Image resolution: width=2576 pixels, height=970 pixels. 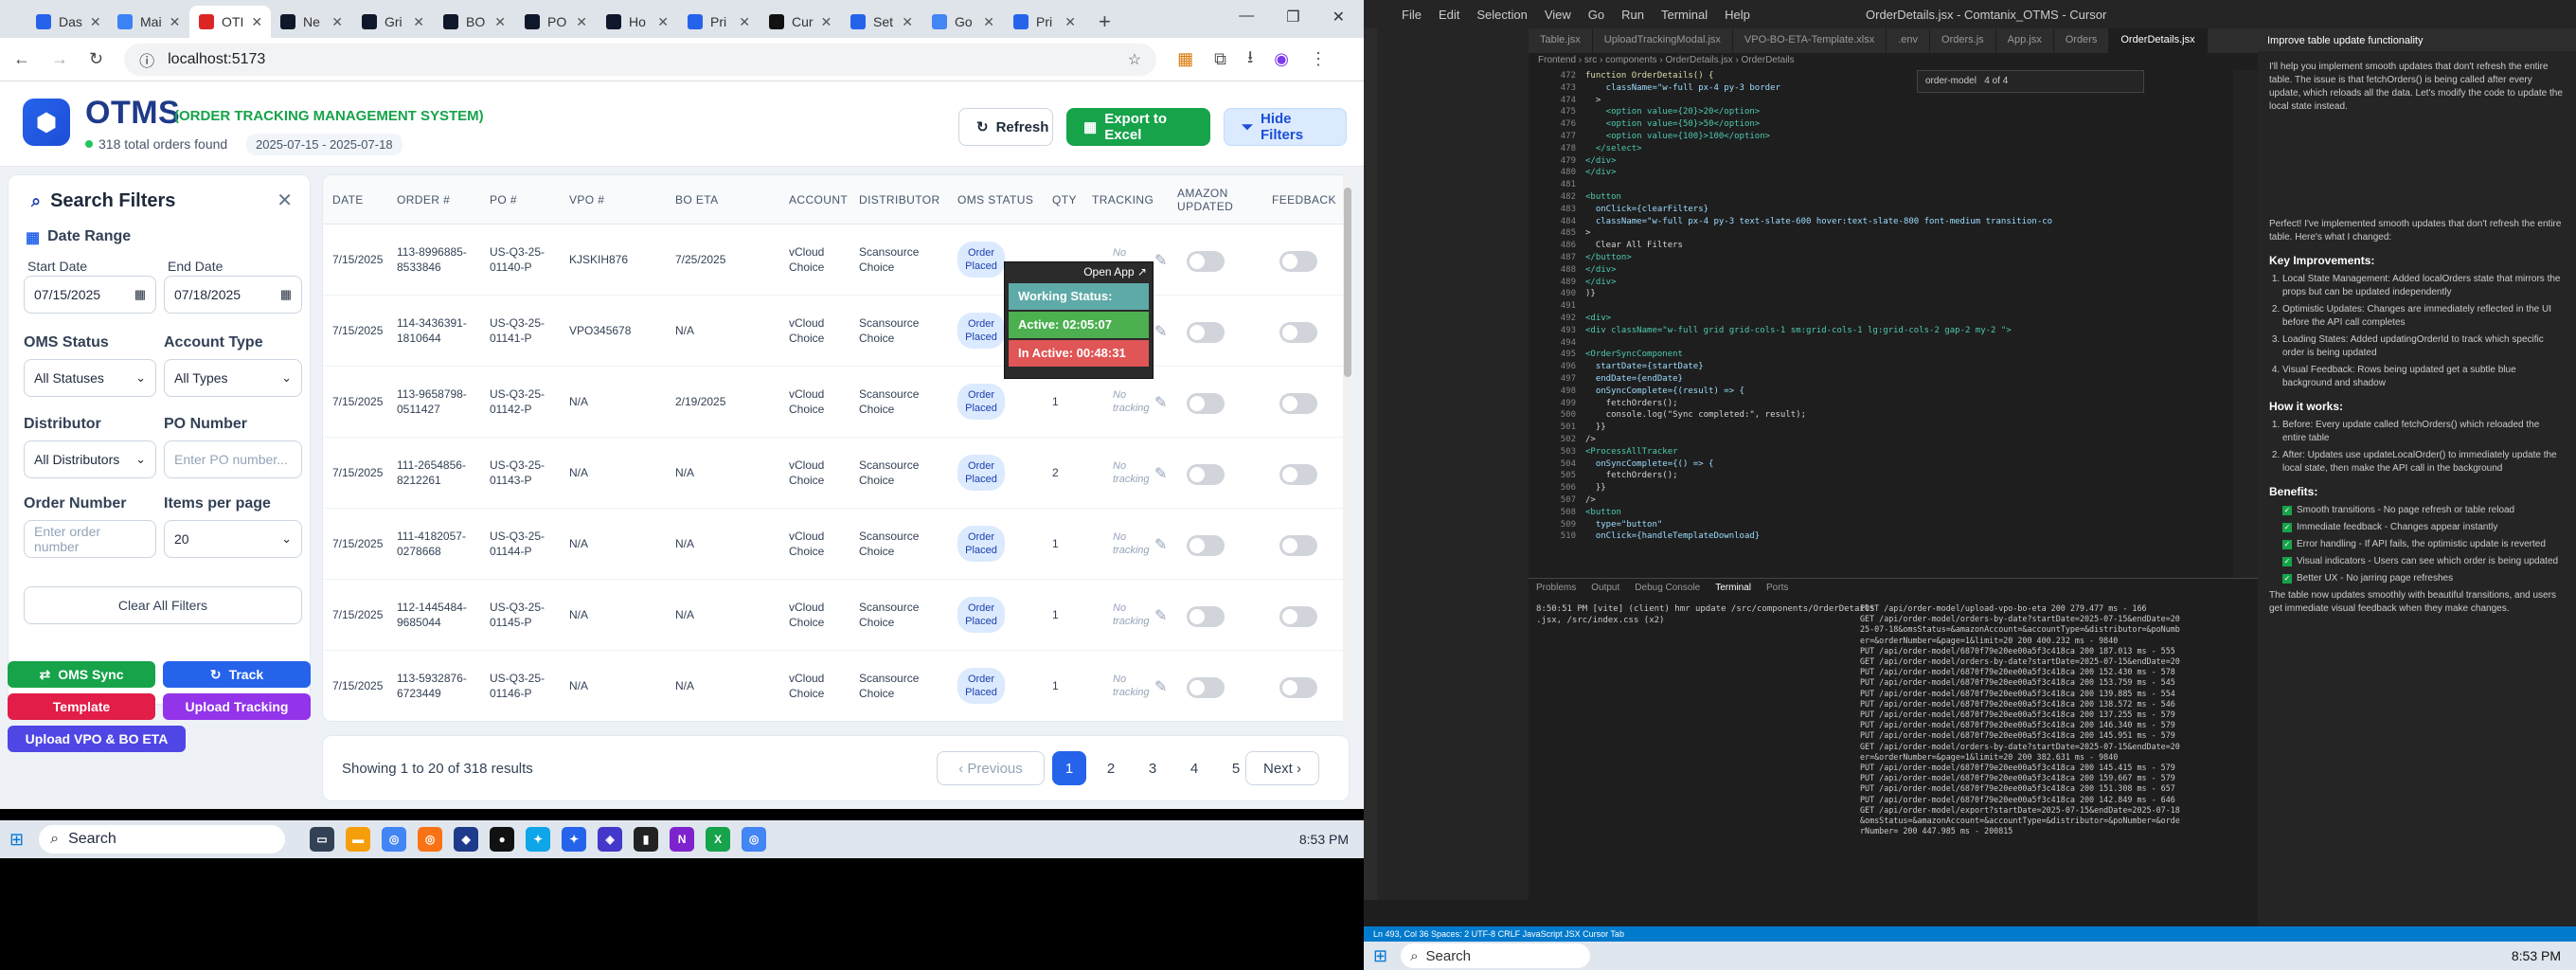 I want to click on panel-tab: Debug Console, so click(x=1667, y=589).